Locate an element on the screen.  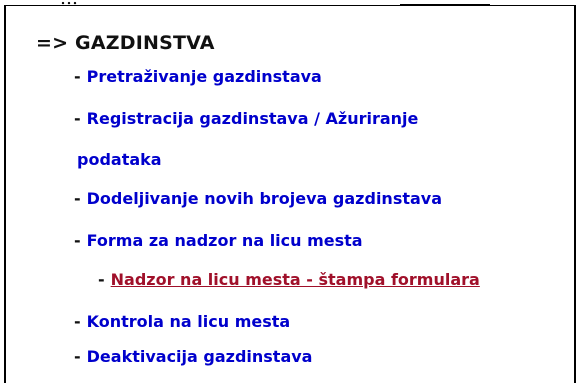
link-registracija-continuation: podataka is located at coordinates (119, 160).